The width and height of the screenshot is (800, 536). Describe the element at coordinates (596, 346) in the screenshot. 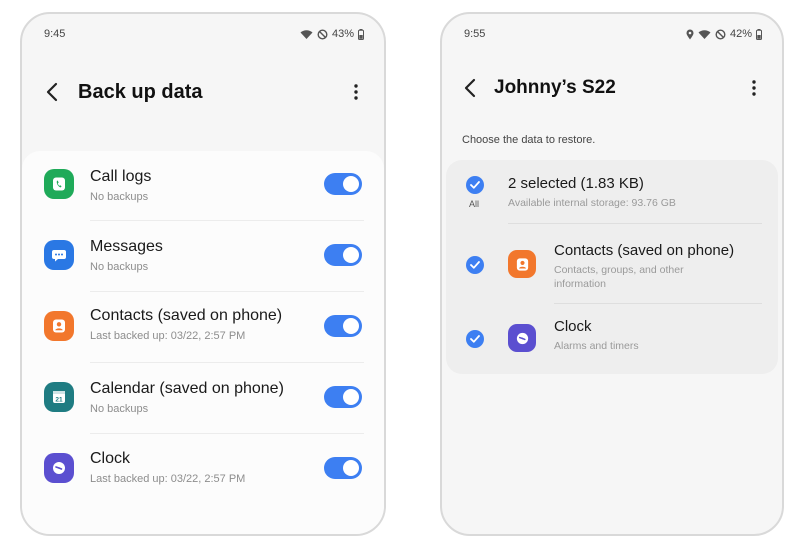

I see `item-description: Alarms and timers` at that location.